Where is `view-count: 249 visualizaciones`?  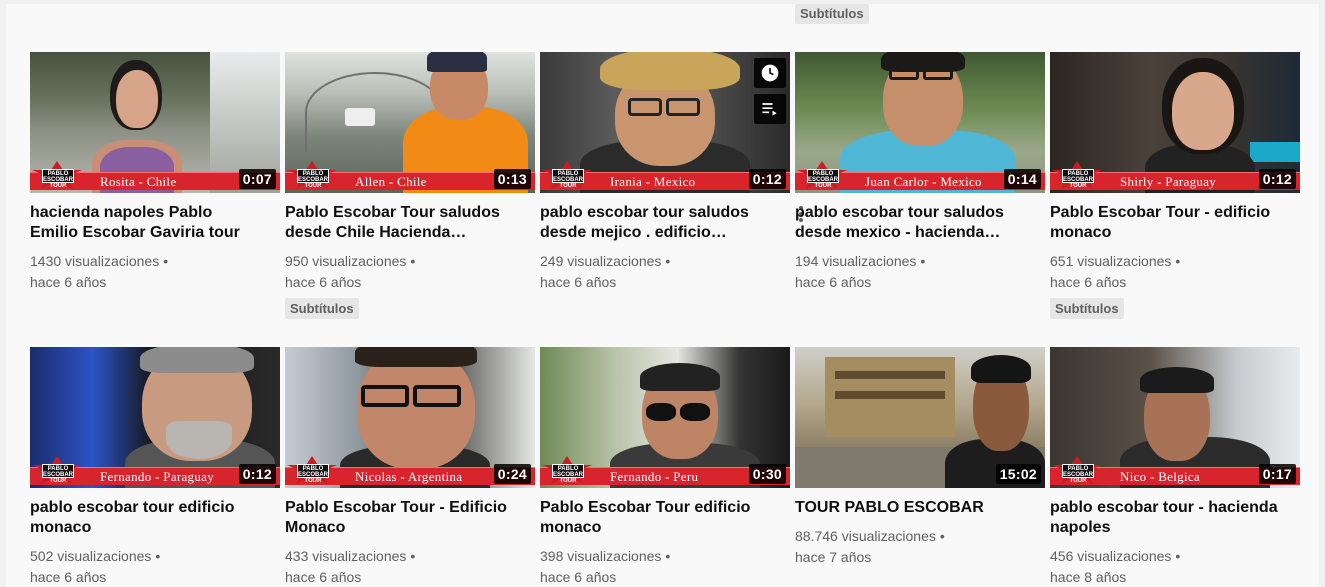 view-count: 249 visualizaciones is located at coordinates (601, 261).